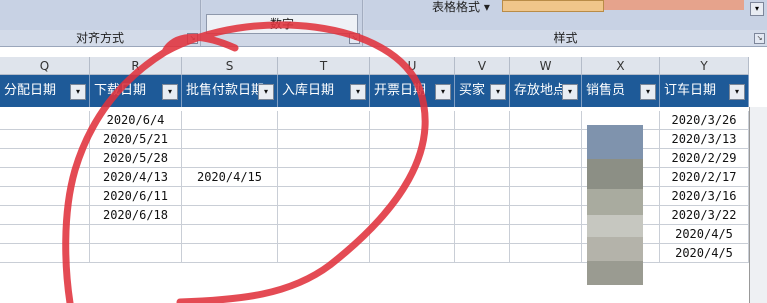 This screenshot has height=303, width=767. Describe the element at coordinates (757, 9) in the screenshot. I see `ribbon-scroll-icon: ▾` at that location.